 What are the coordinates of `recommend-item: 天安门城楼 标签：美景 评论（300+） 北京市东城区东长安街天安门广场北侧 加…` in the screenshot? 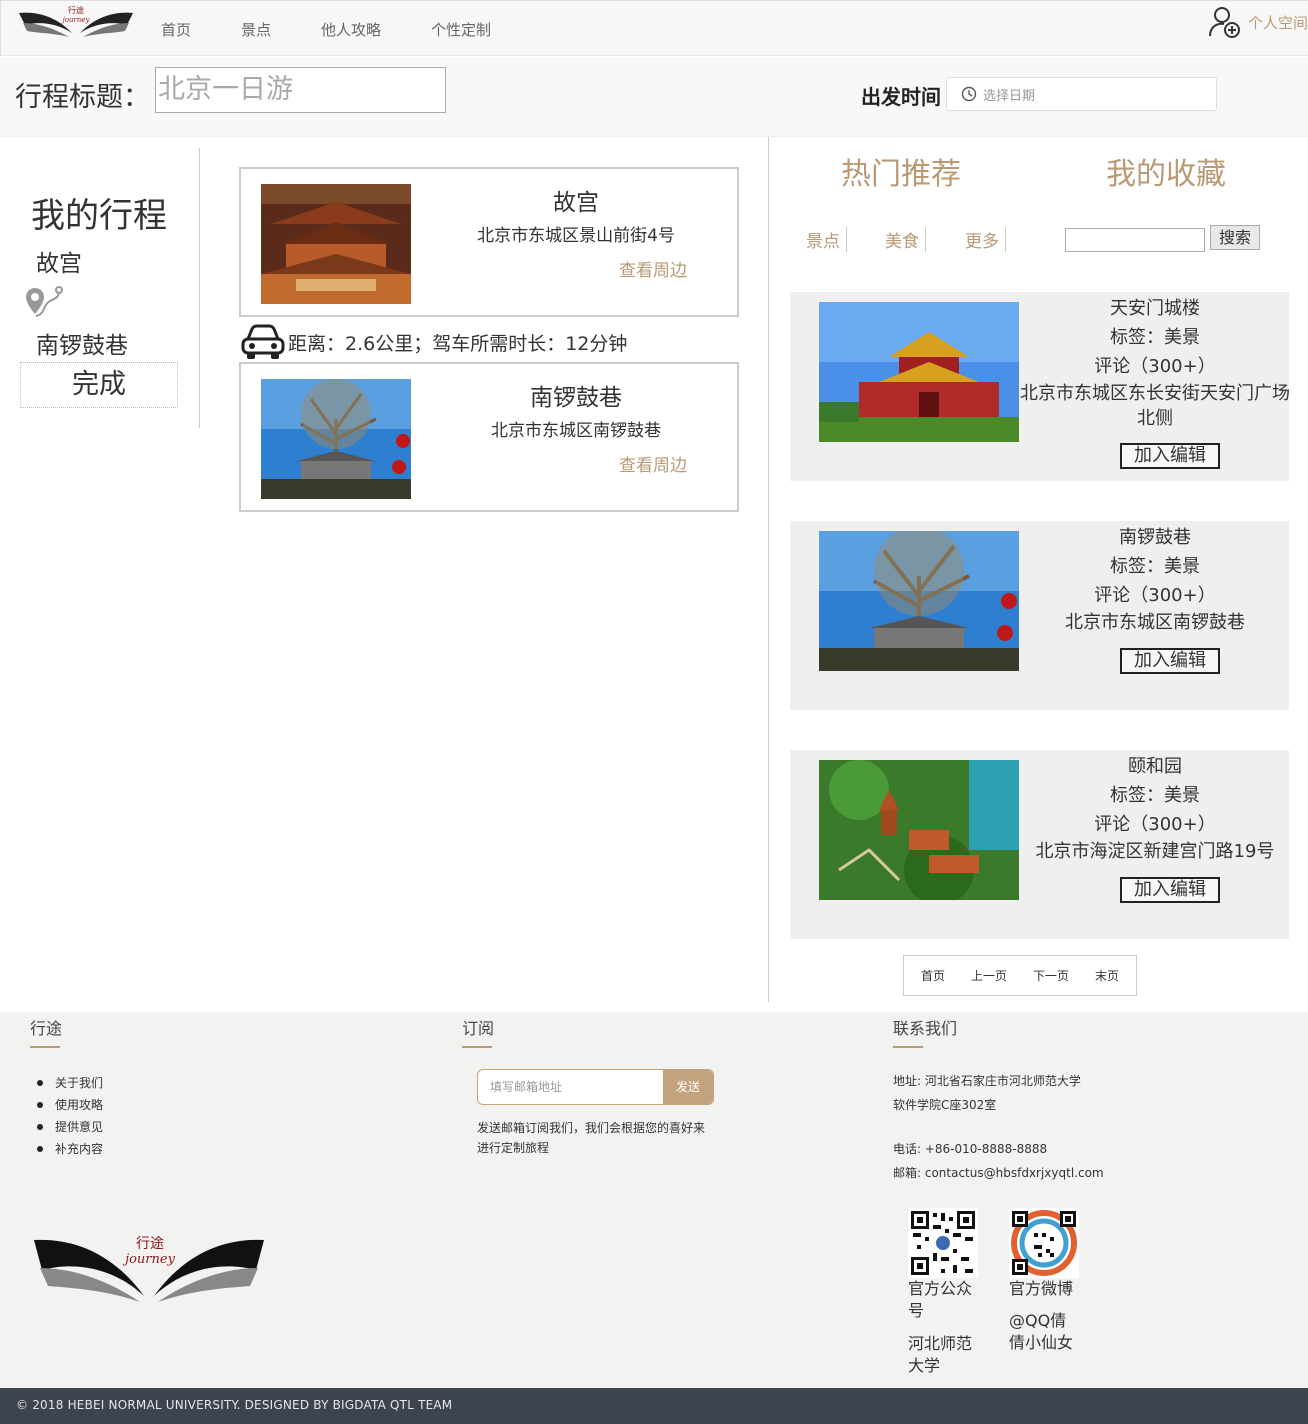 It's located at (1040, 386).